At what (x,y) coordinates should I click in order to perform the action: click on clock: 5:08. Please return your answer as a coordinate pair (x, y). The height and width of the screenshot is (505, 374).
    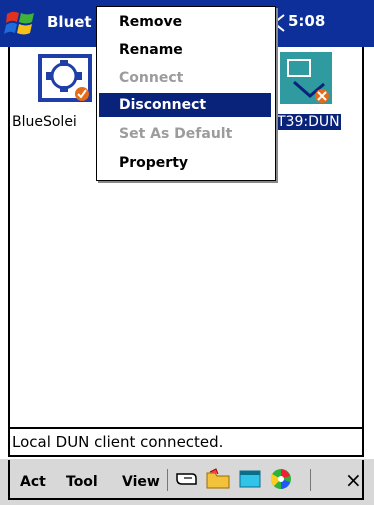
    Looking at the image, I should click on (306, 21).